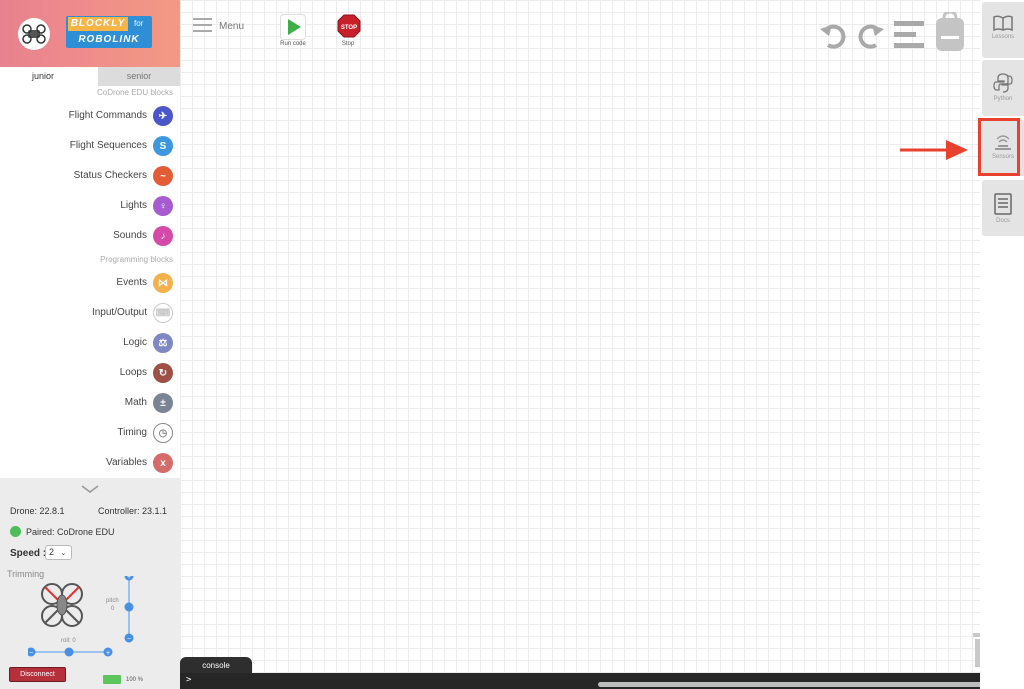  Describe the element at coordinates (950, 32) in the screenshot. I see `backpack-icon` at that location.